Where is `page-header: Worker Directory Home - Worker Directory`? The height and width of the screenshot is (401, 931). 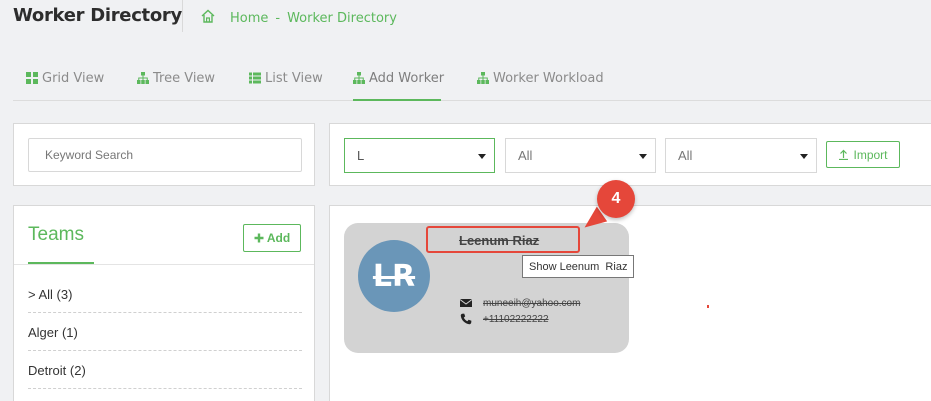 page-header: Worker Directory Home - Worker Directory is located at coordinates (465, 17).